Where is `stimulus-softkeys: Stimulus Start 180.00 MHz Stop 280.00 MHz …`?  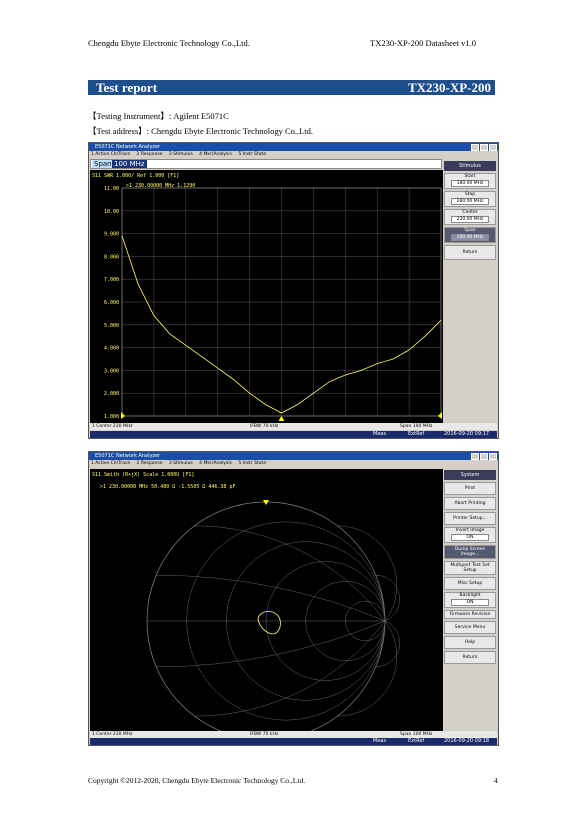
stimulus-softkeys: Stimulus Start 180.00 MHz Stop 280.00 MHz … is located at coordinates (470, 210).